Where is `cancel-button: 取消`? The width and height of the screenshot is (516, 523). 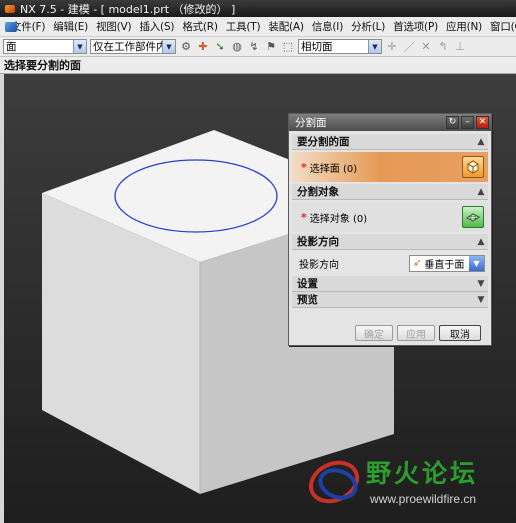 cancel-button: 取消 is located at coordinates (460, 333).